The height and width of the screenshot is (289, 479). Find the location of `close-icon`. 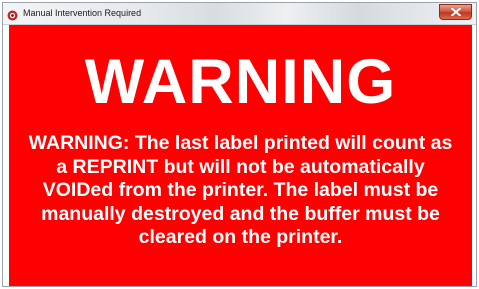

close-icon is located at coordinates (456, 12).